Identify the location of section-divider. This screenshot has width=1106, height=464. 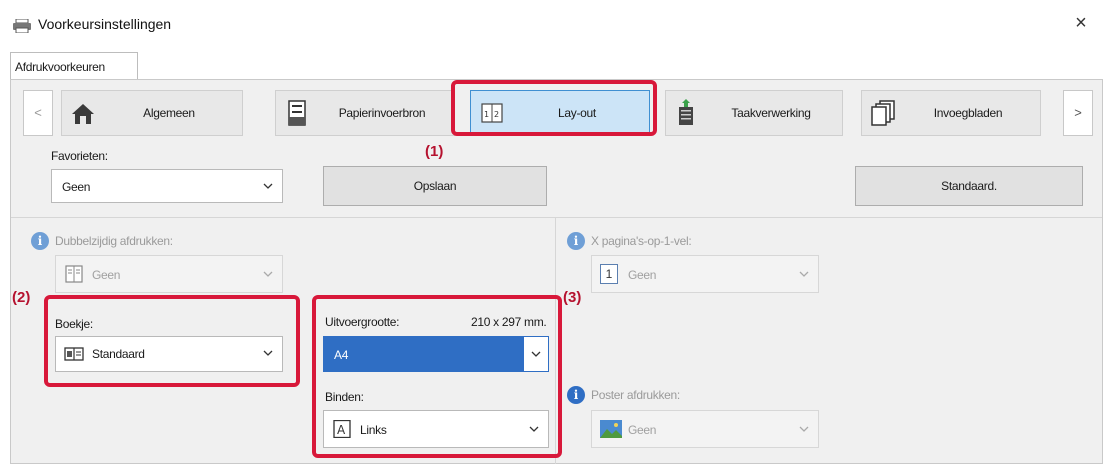
(556, 217).